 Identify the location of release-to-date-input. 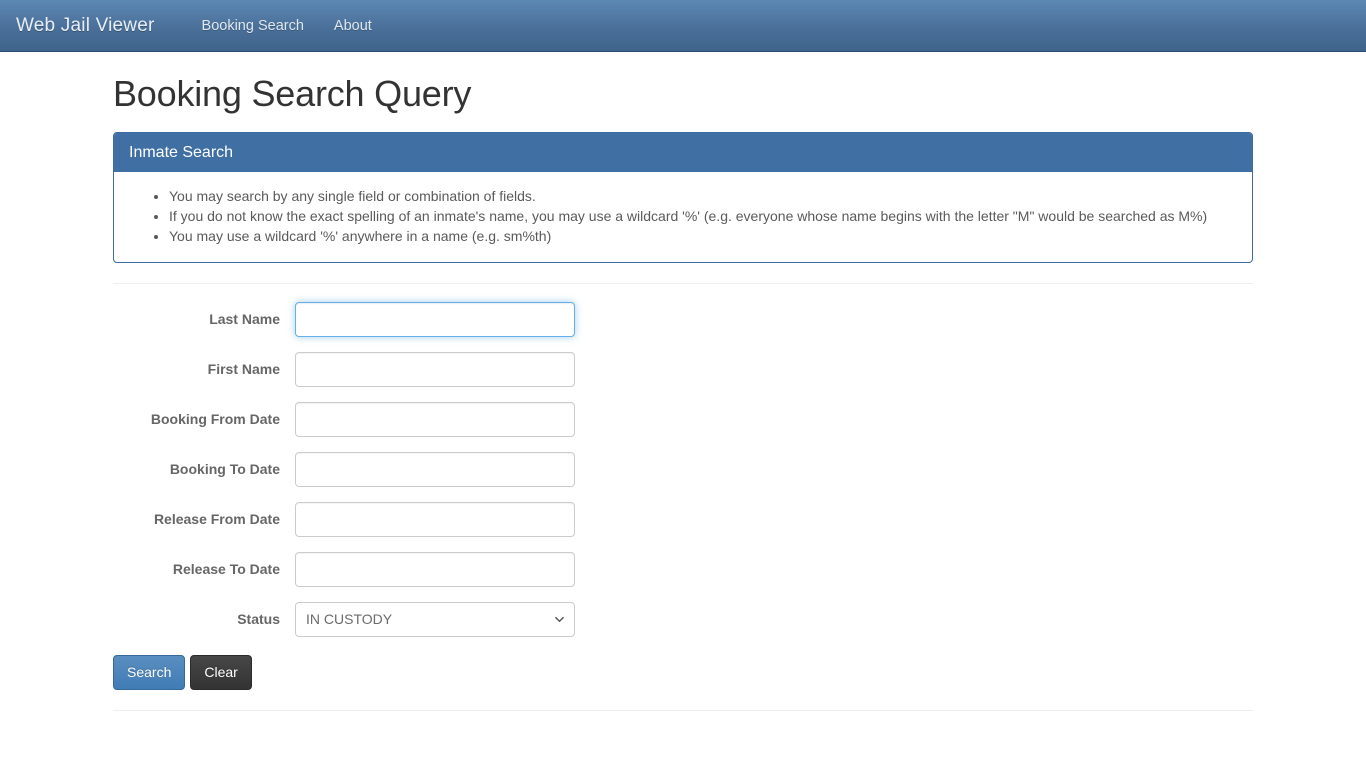
(435, 569).